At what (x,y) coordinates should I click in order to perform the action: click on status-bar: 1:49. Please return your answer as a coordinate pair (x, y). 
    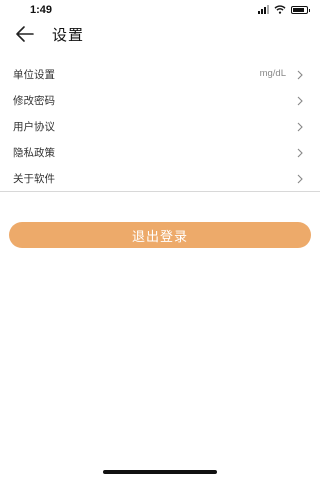
    Looking at the image, I should click on (160, 11).